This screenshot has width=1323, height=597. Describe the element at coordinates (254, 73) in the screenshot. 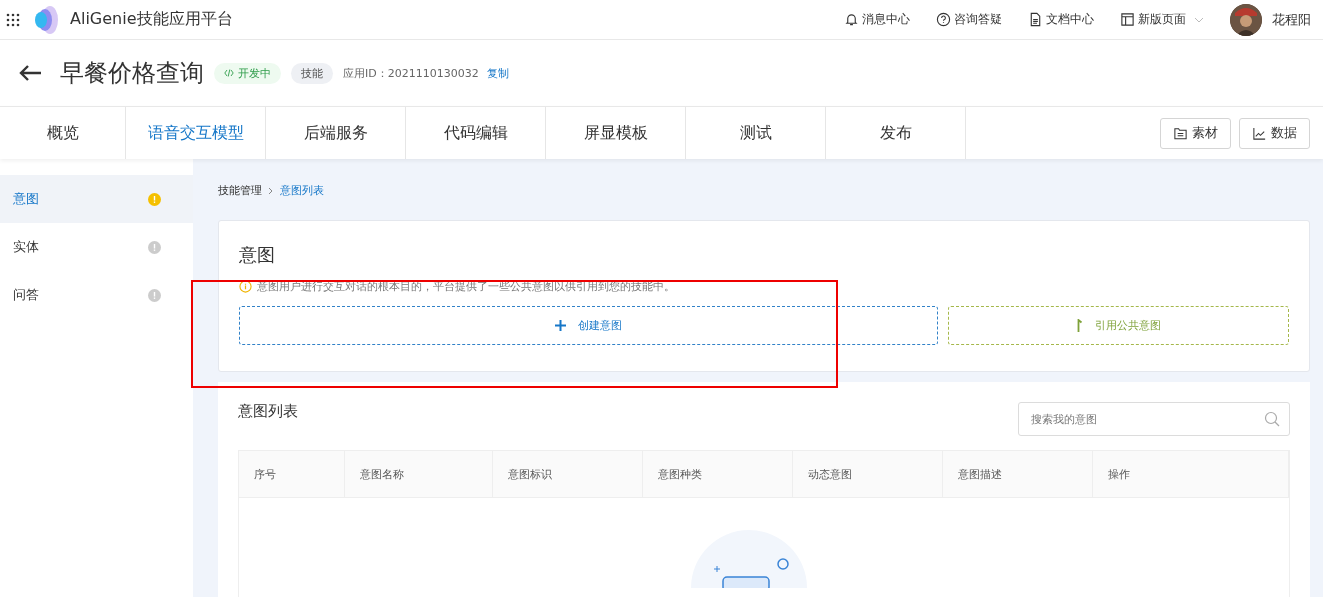

I see `status-text: 开发中` at that location.